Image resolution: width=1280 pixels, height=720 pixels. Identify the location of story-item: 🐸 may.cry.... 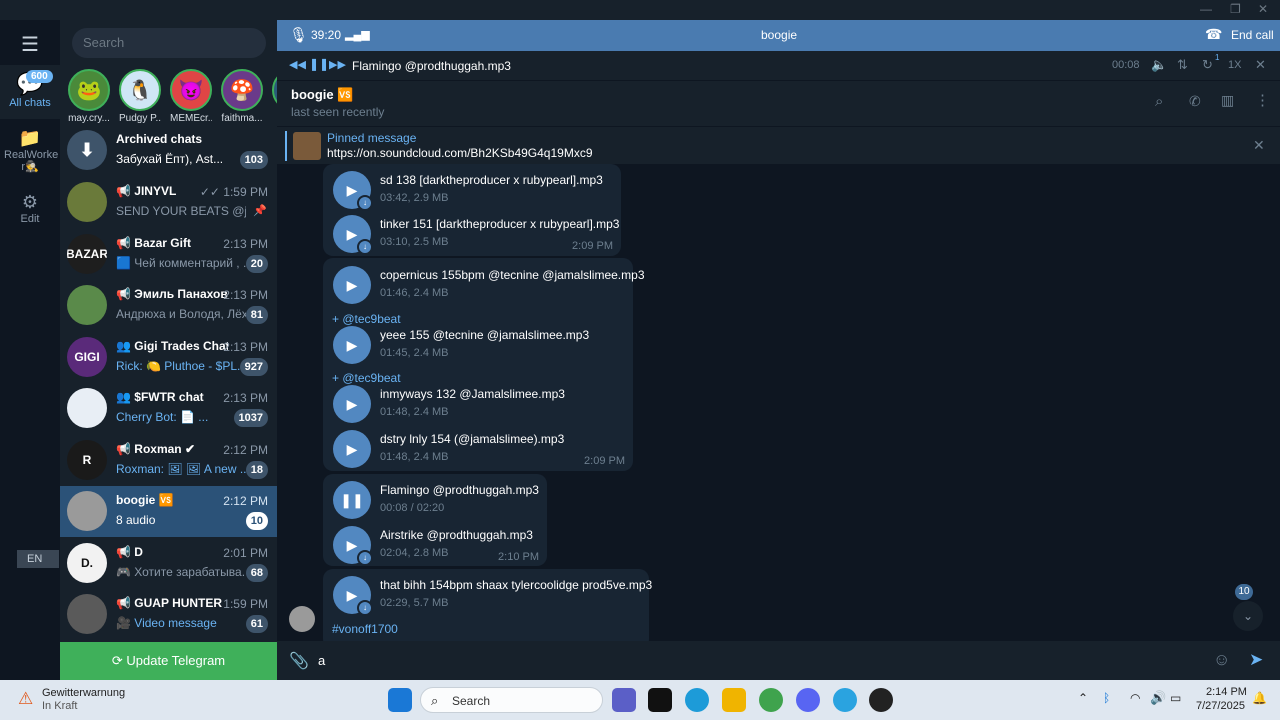
(89, 96).